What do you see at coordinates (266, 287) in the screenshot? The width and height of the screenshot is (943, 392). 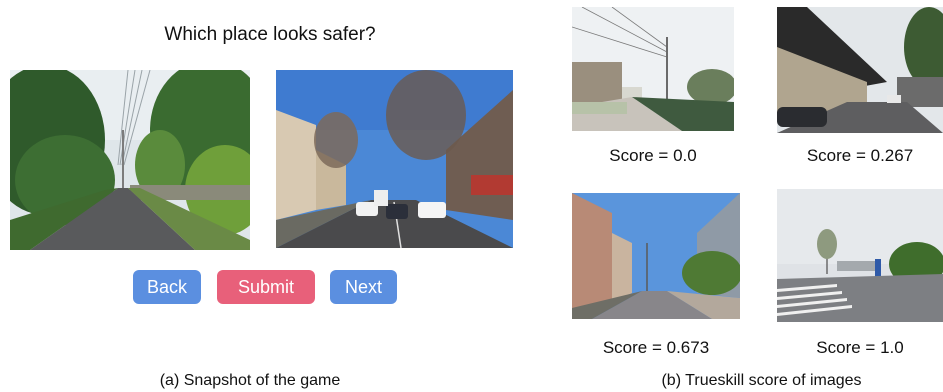 I see `submit-button: Submit` at bounding box center [266, 287].